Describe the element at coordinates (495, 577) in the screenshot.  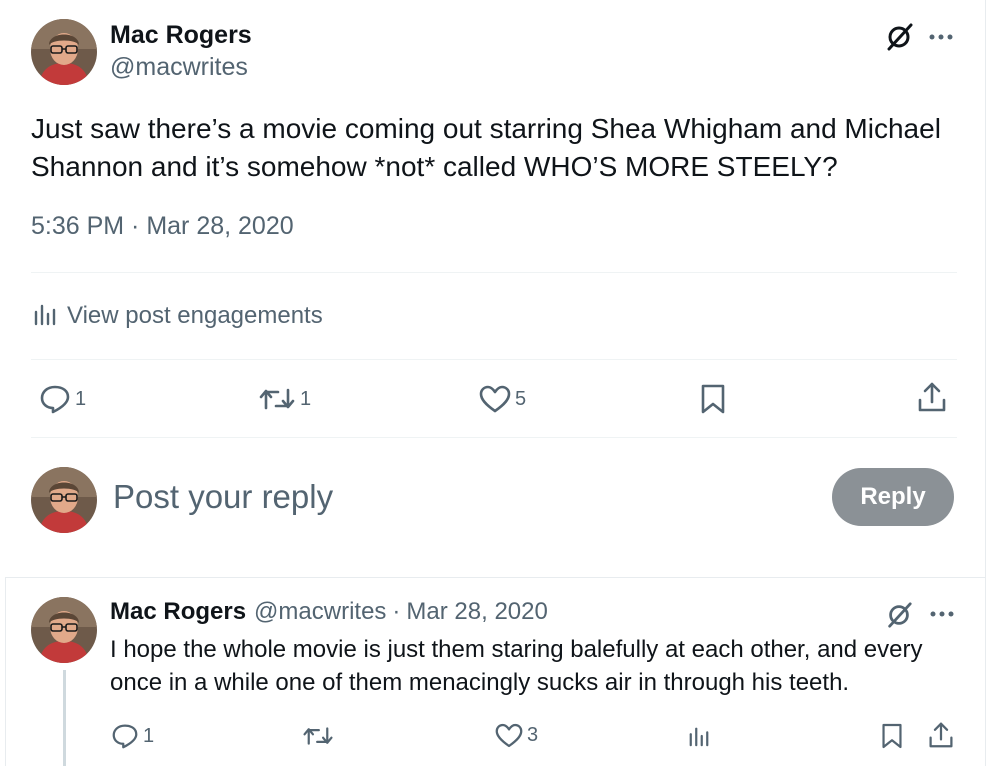
I see `section-separator` at that location.